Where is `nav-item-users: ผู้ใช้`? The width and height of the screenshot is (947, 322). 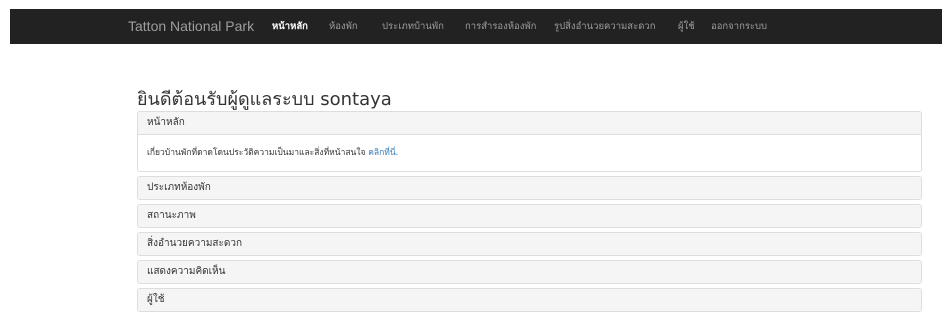 nav-item-users: ผู้ใช้ is located at coordinates (686, 26).